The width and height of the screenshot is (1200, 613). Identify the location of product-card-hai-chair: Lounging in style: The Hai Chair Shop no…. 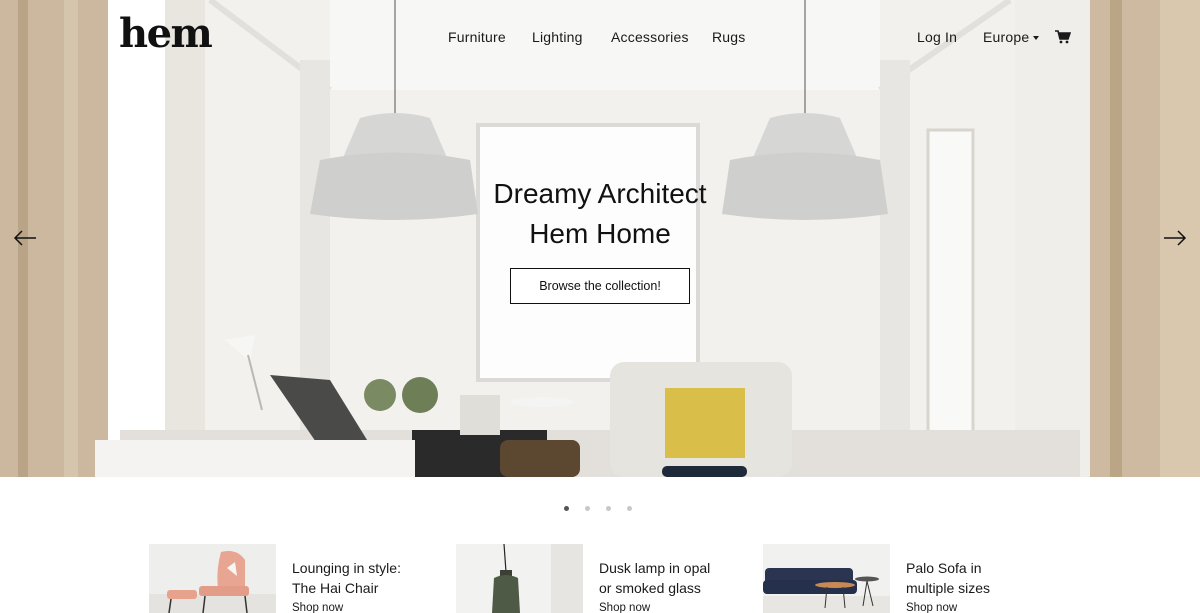
(299, 578).